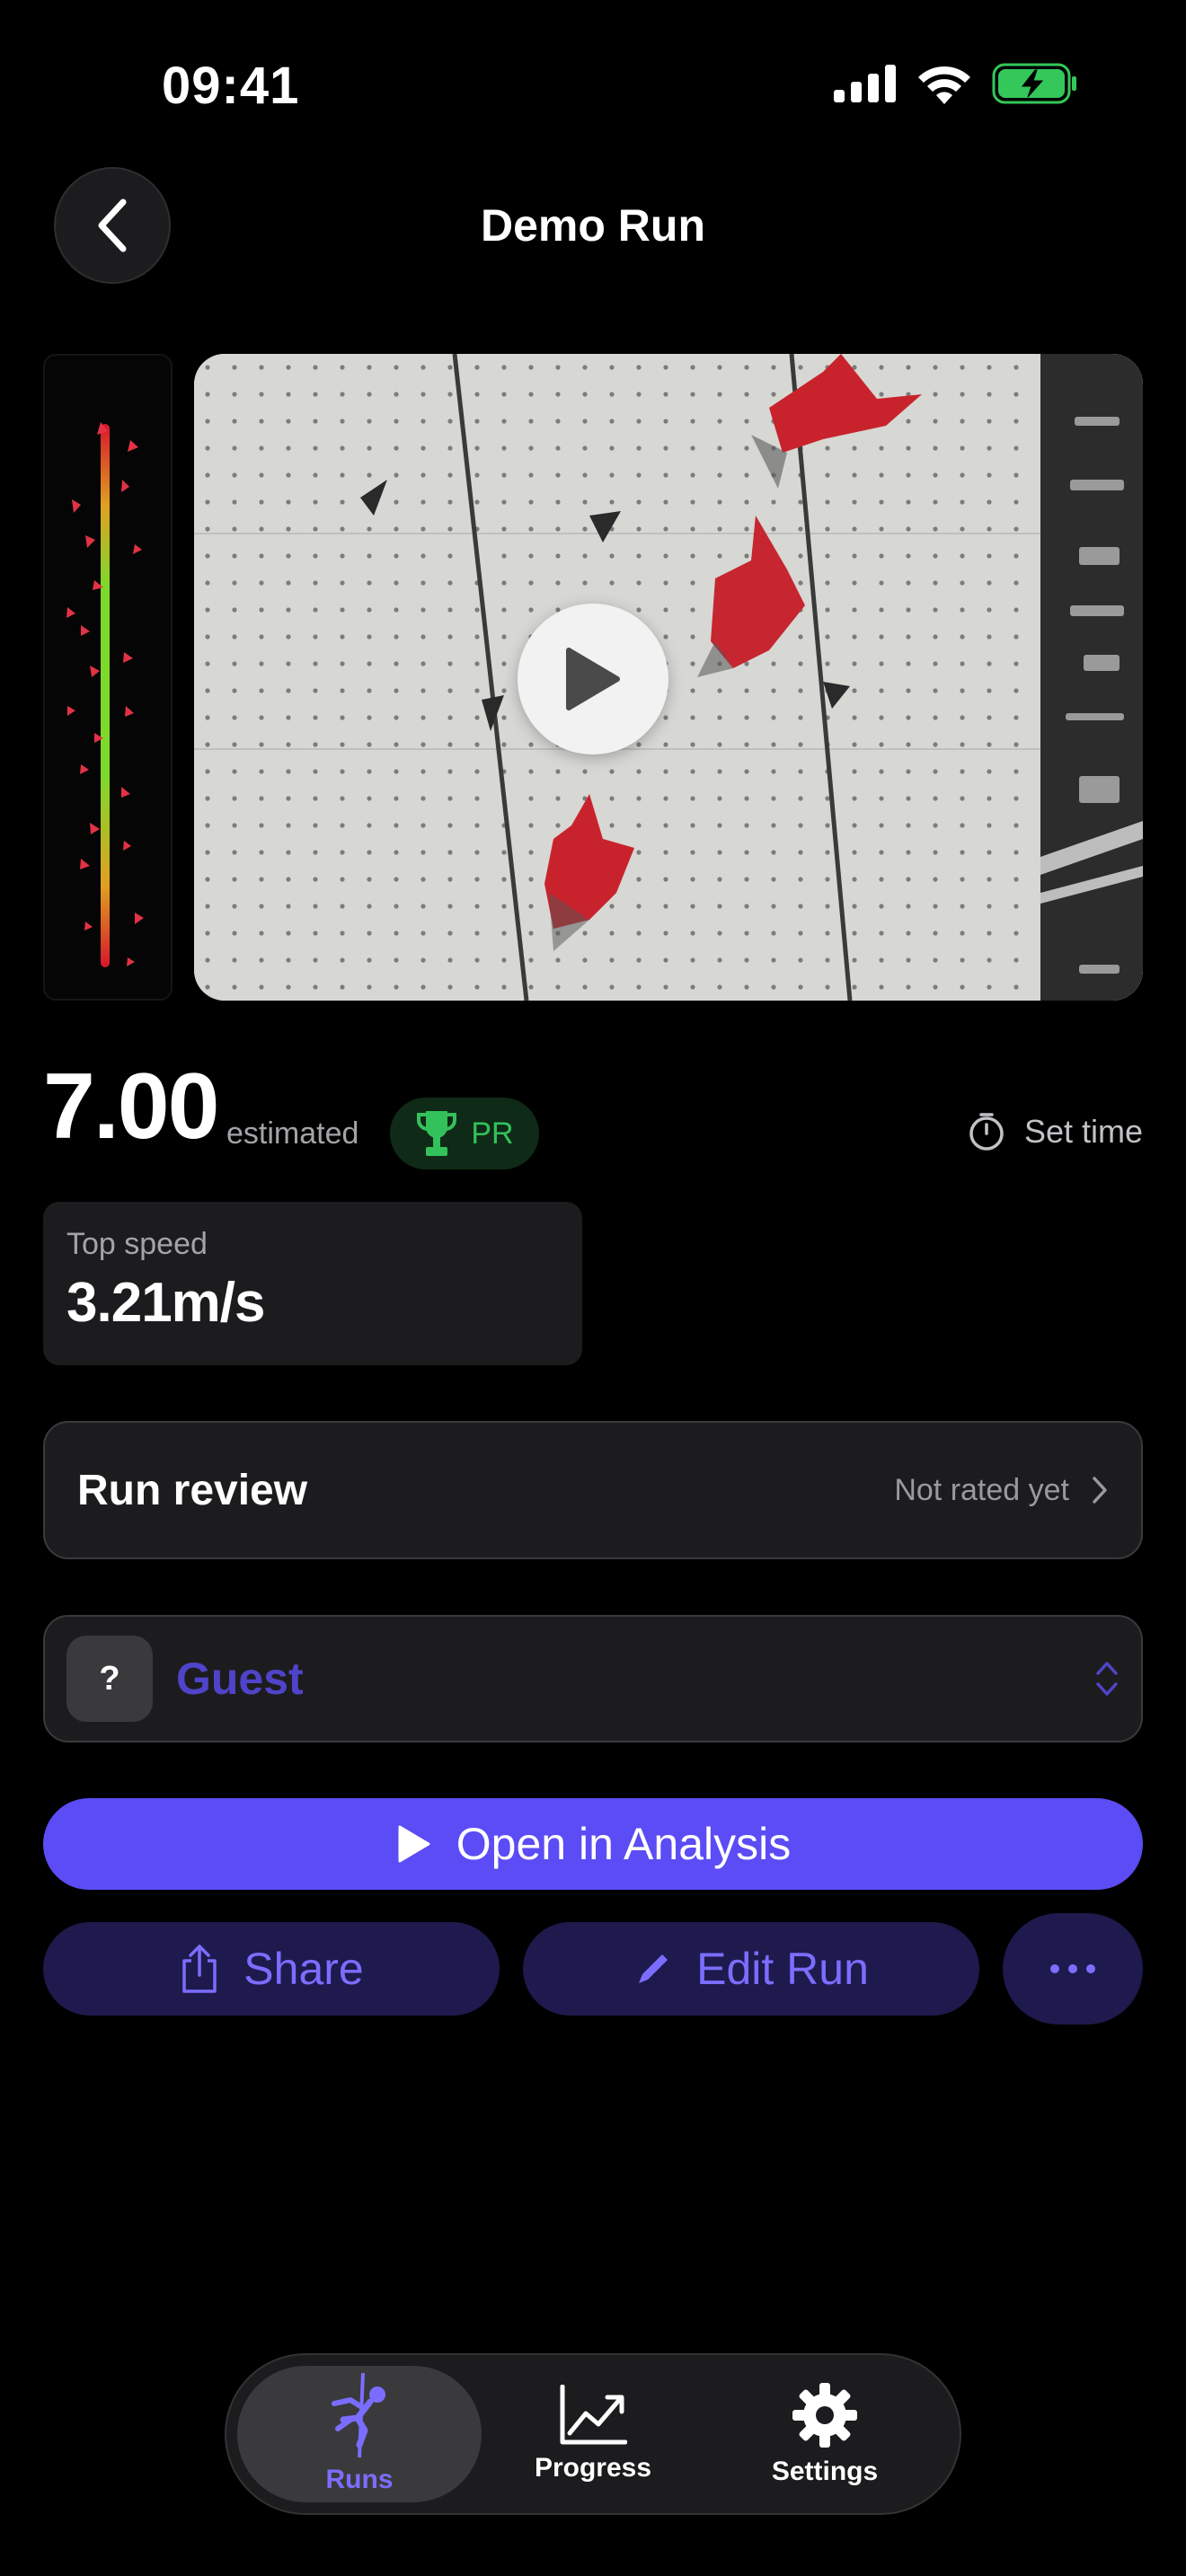 The image size is (1186, 2576). I want to click on chart-icon, so click(593, 2415).